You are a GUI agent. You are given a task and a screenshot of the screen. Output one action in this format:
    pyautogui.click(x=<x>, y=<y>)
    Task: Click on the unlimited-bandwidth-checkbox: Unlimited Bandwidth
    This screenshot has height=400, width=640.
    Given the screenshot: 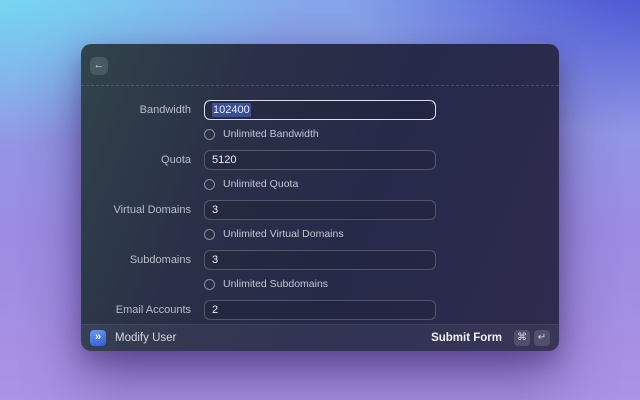 What is the action you would take?
    pyautogui.click(x=261, y=134)
    